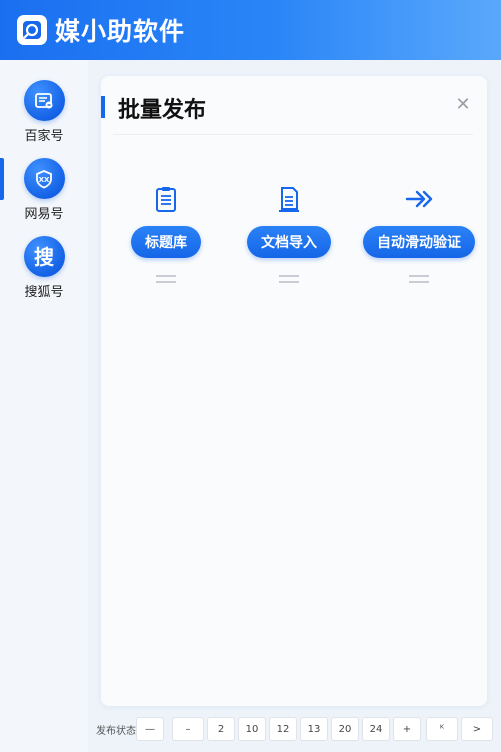 Image resolution: width=501 pixels, height=752 pixels. I want to click on title-library-button: 标题库, so click(166, 242).